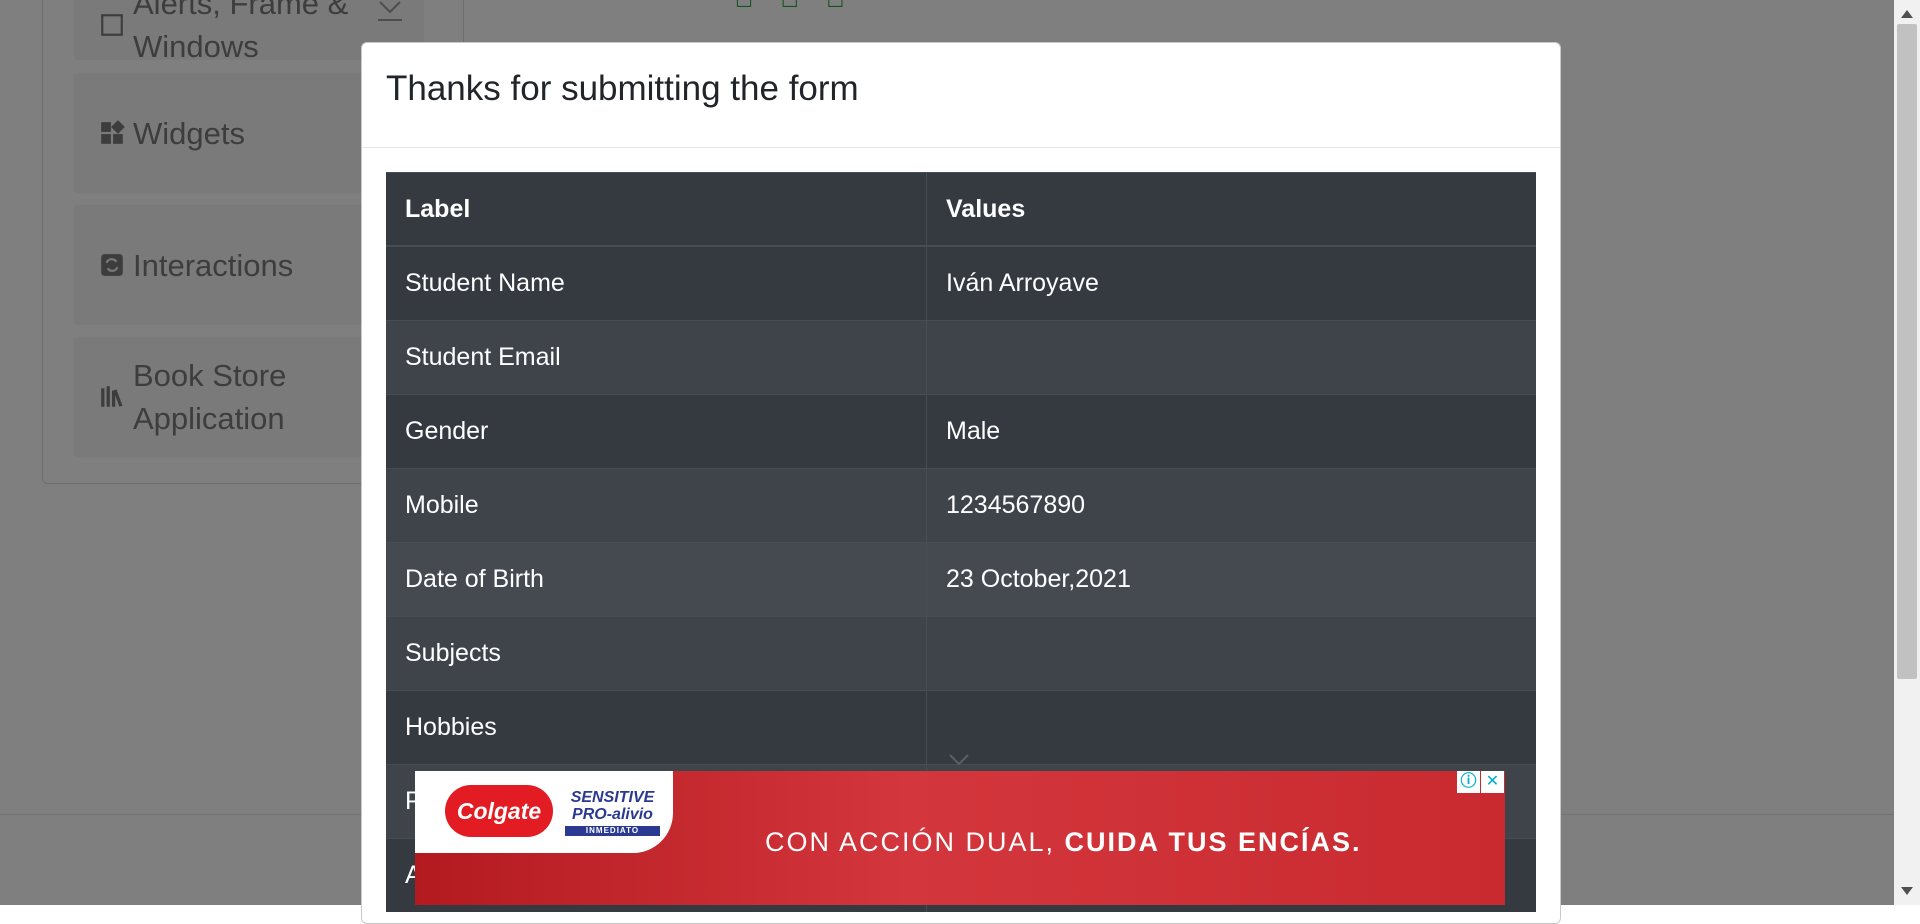 The image size is (1920, 924). I want to click on table-row: Student Name Iván Arroyave, so click(961, 283).